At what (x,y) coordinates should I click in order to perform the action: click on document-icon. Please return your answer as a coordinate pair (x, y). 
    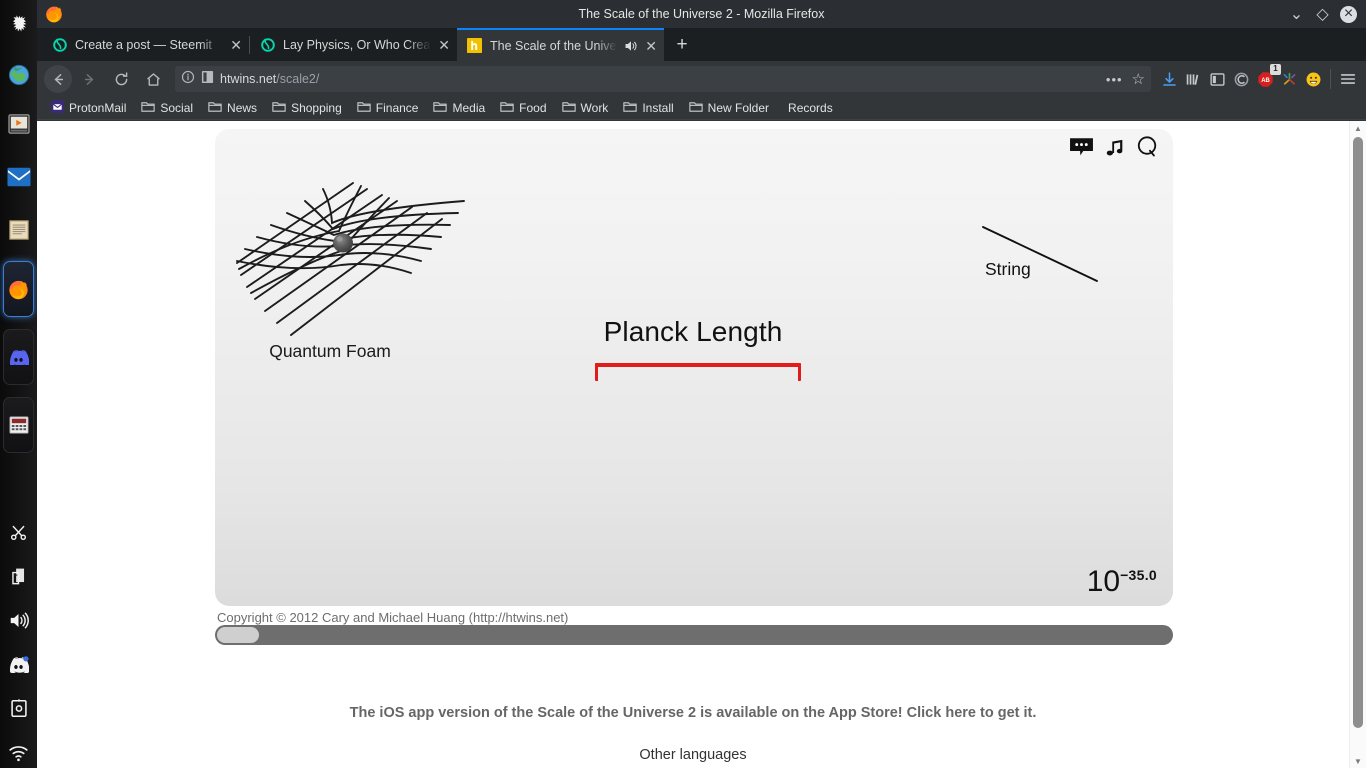
    Looking at the image, I should click on (18, 229).